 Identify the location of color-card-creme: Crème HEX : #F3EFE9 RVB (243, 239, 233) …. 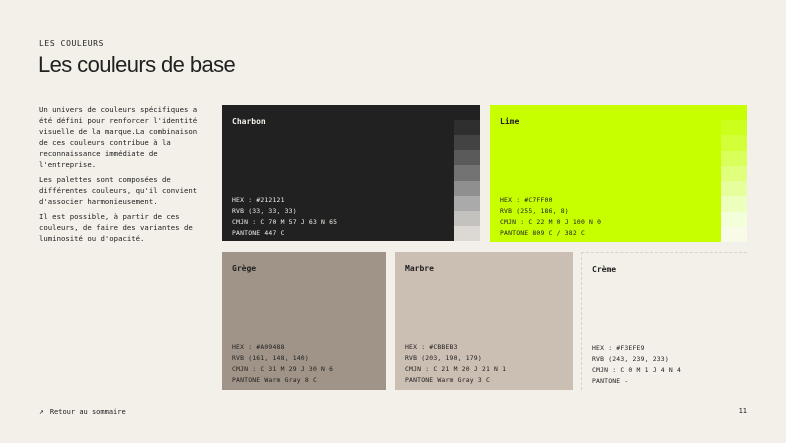
(664, 321).